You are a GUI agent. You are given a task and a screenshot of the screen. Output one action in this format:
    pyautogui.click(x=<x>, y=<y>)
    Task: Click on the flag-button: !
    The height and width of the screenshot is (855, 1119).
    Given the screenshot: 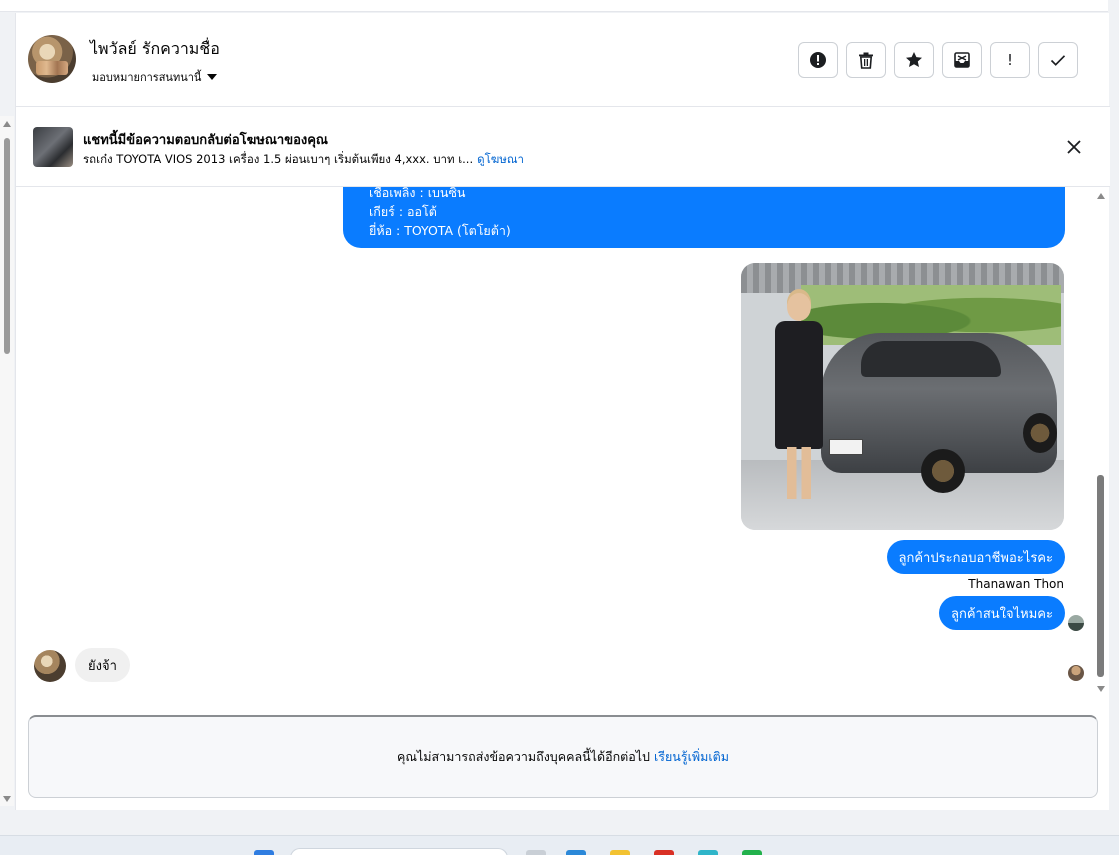 What is the action you would take?
    pyautogui.click(x=1010, y=60)
    